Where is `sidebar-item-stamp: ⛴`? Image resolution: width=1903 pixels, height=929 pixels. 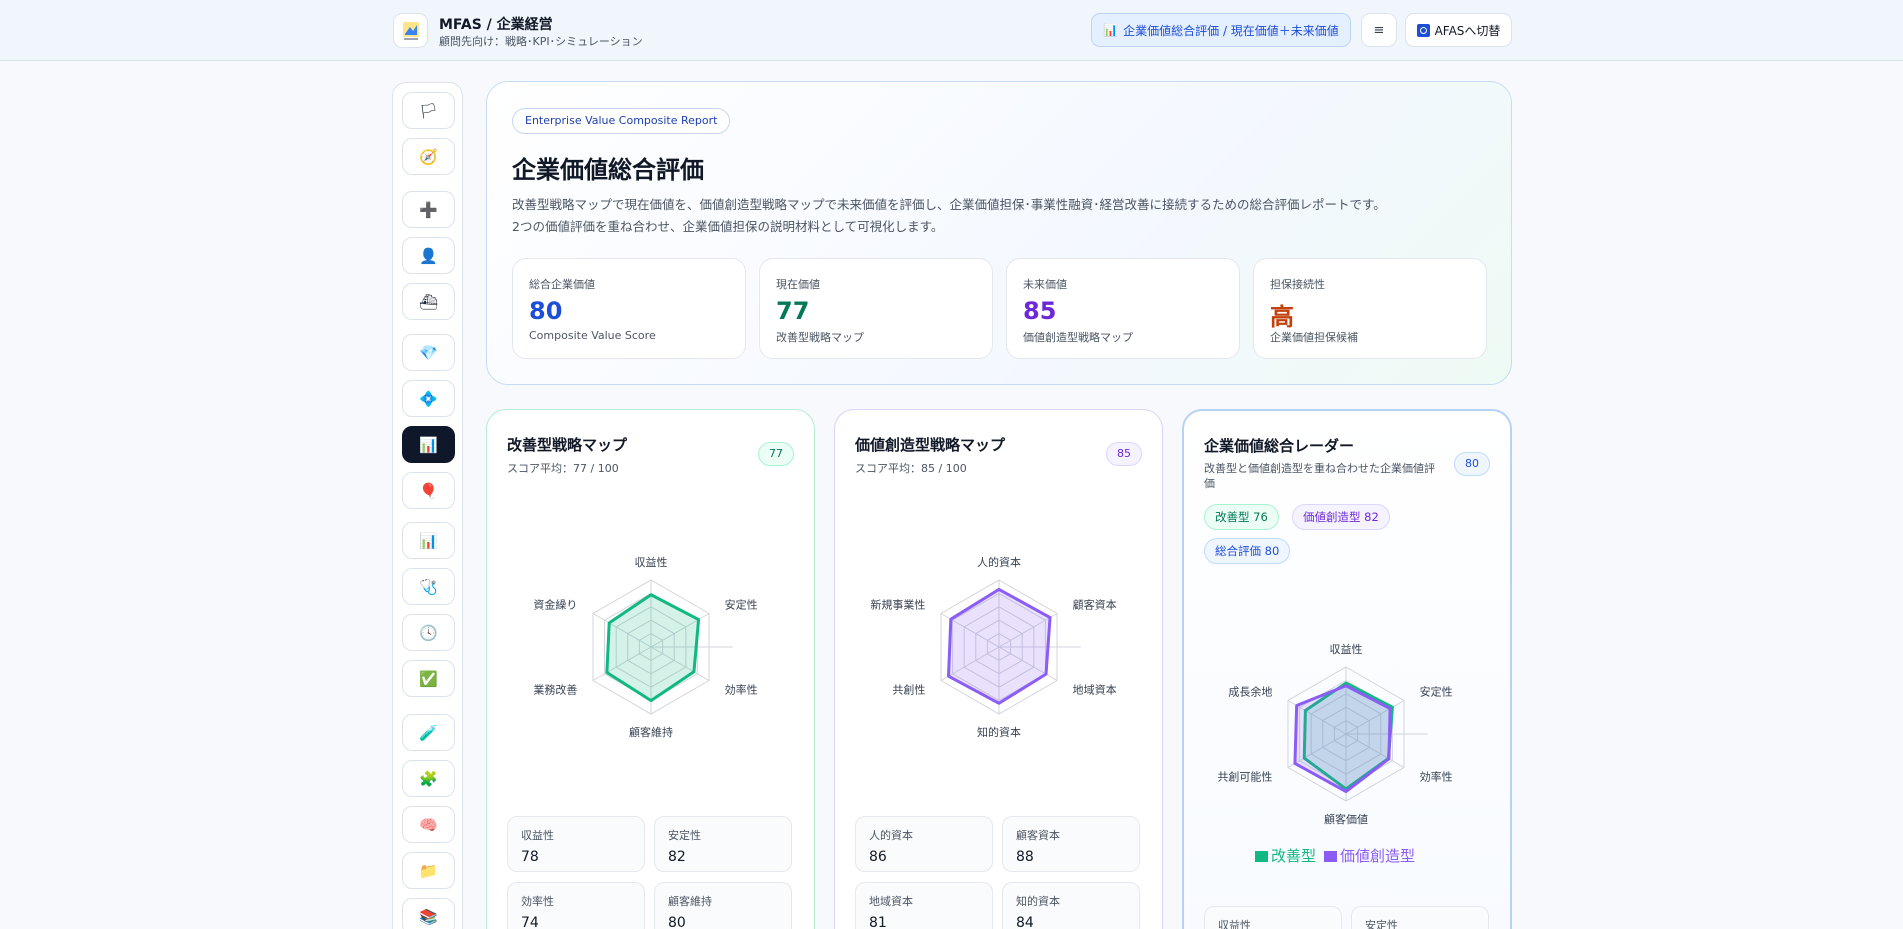 sidebar-item-stamp: ⛴ is located at coordinates (428, 301).